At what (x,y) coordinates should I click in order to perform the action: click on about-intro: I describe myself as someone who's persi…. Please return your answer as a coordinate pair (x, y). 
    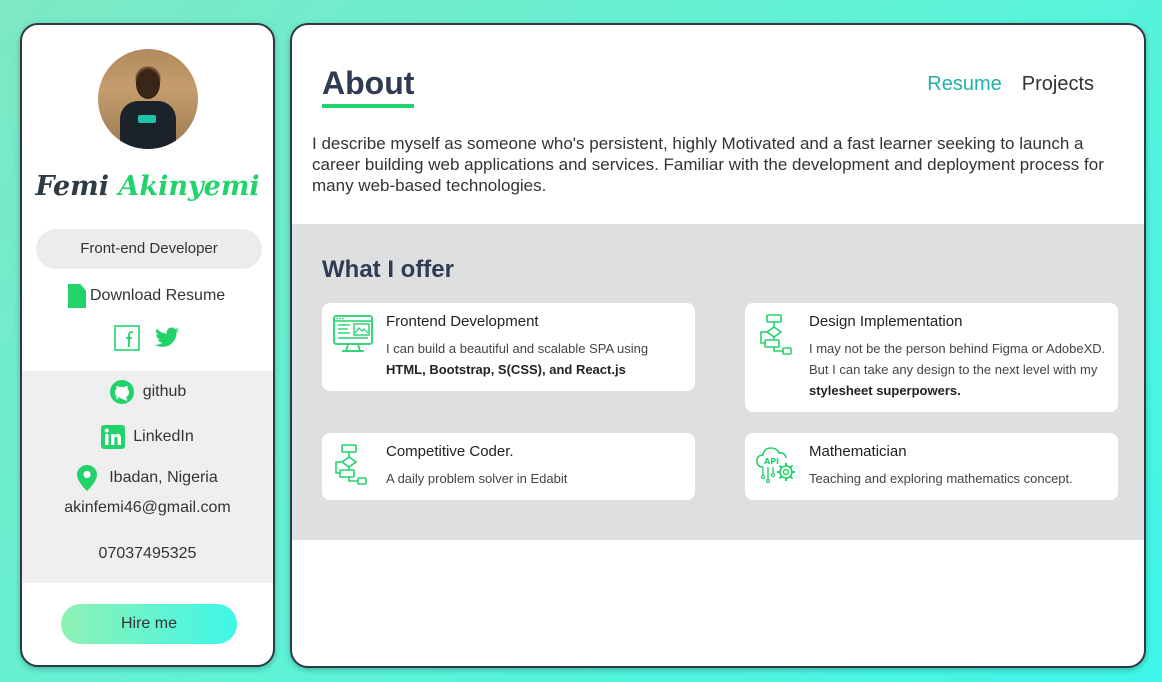
    Looking at the image, I should click on (708, 164).